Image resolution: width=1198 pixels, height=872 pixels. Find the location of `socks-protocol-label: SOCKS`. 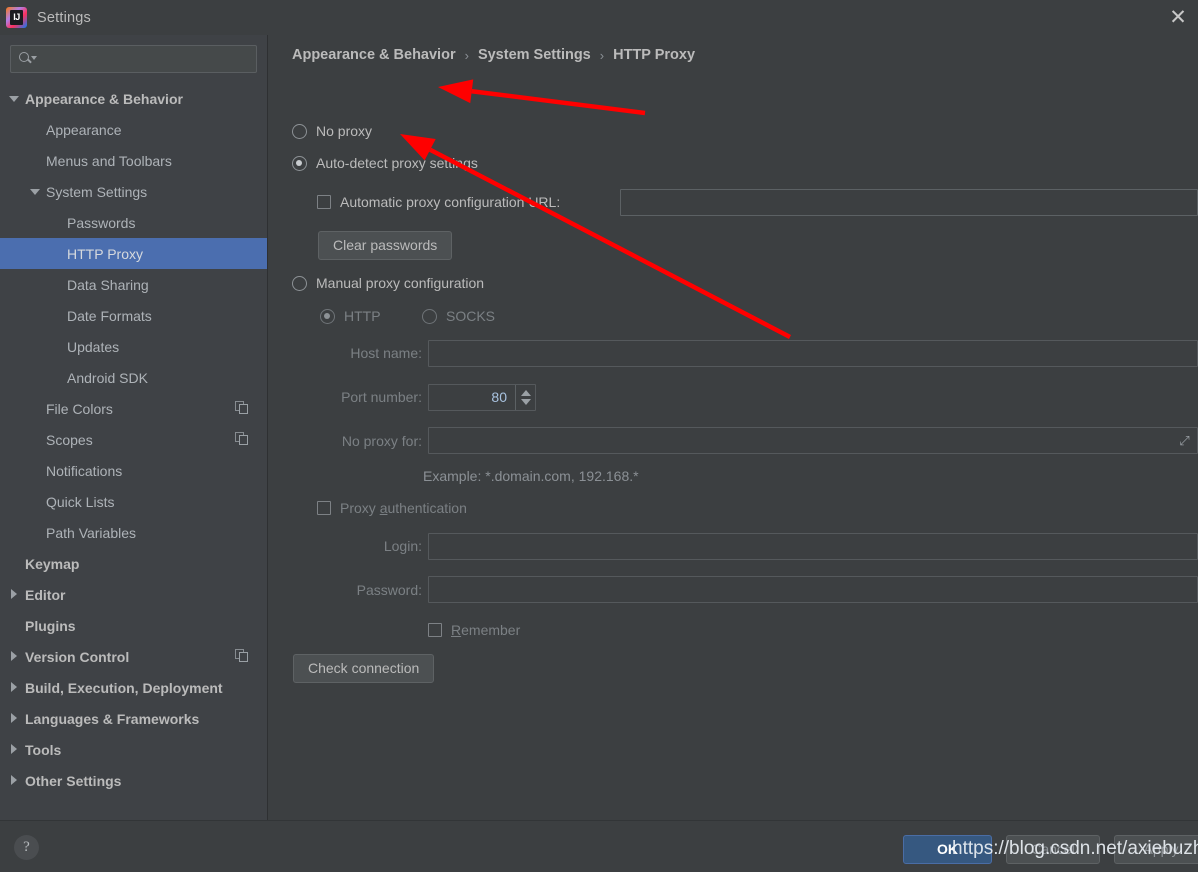

socks-protocol-label: SOCKS is located at coordinates (471, 316).